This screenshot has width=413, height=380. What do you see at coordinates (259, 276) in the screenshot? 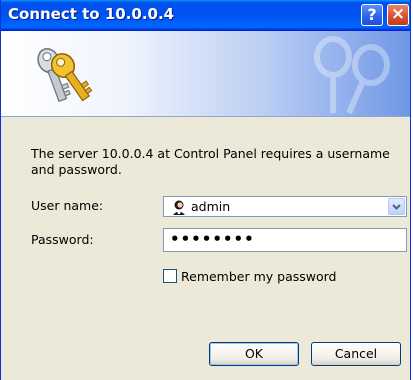
I see `remember-password-label: Remember my password` at bounding box center [259, 276].